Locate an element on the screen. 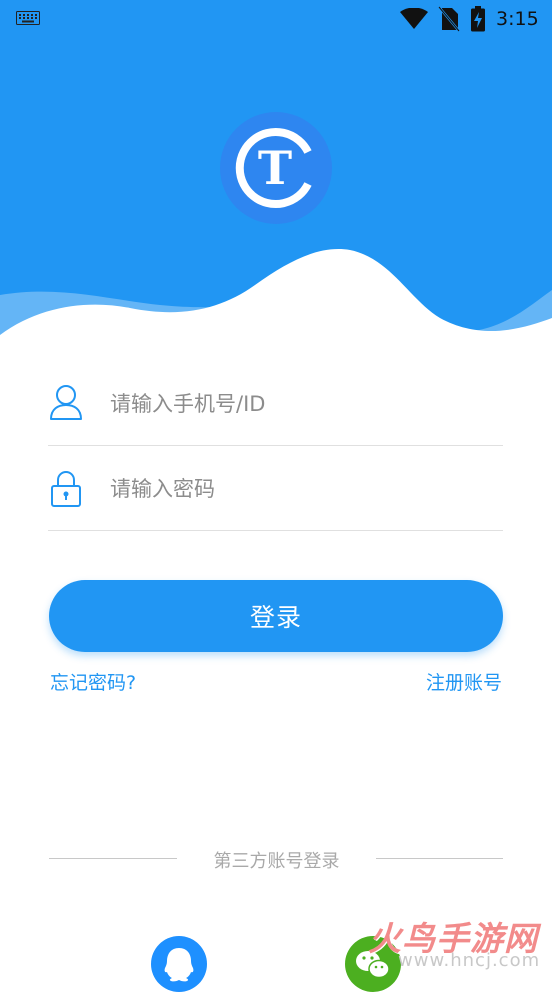 This screenshot has height=992, width=552. no-sim-icon is located at coordinates (449, 19).